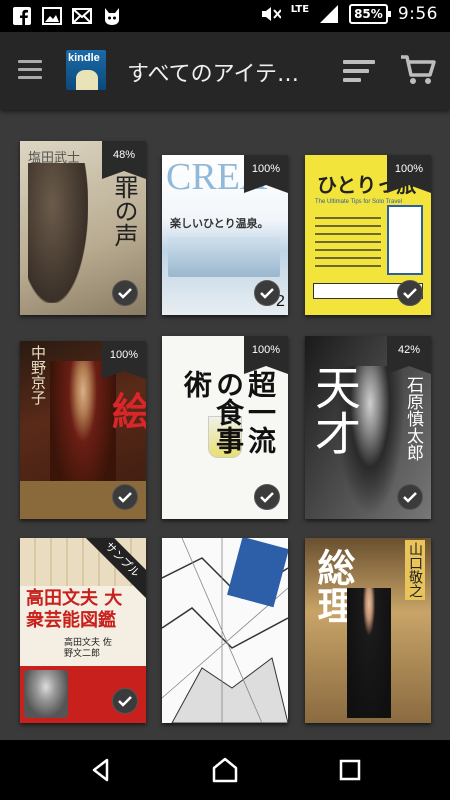 Image resolution: width=450 pixels, height=800 pixels. I want to click on book-tile: サンプル 高田文夫 大衆芸能図鑑 高田文夫 佐野文二郎, so click(83, 630).